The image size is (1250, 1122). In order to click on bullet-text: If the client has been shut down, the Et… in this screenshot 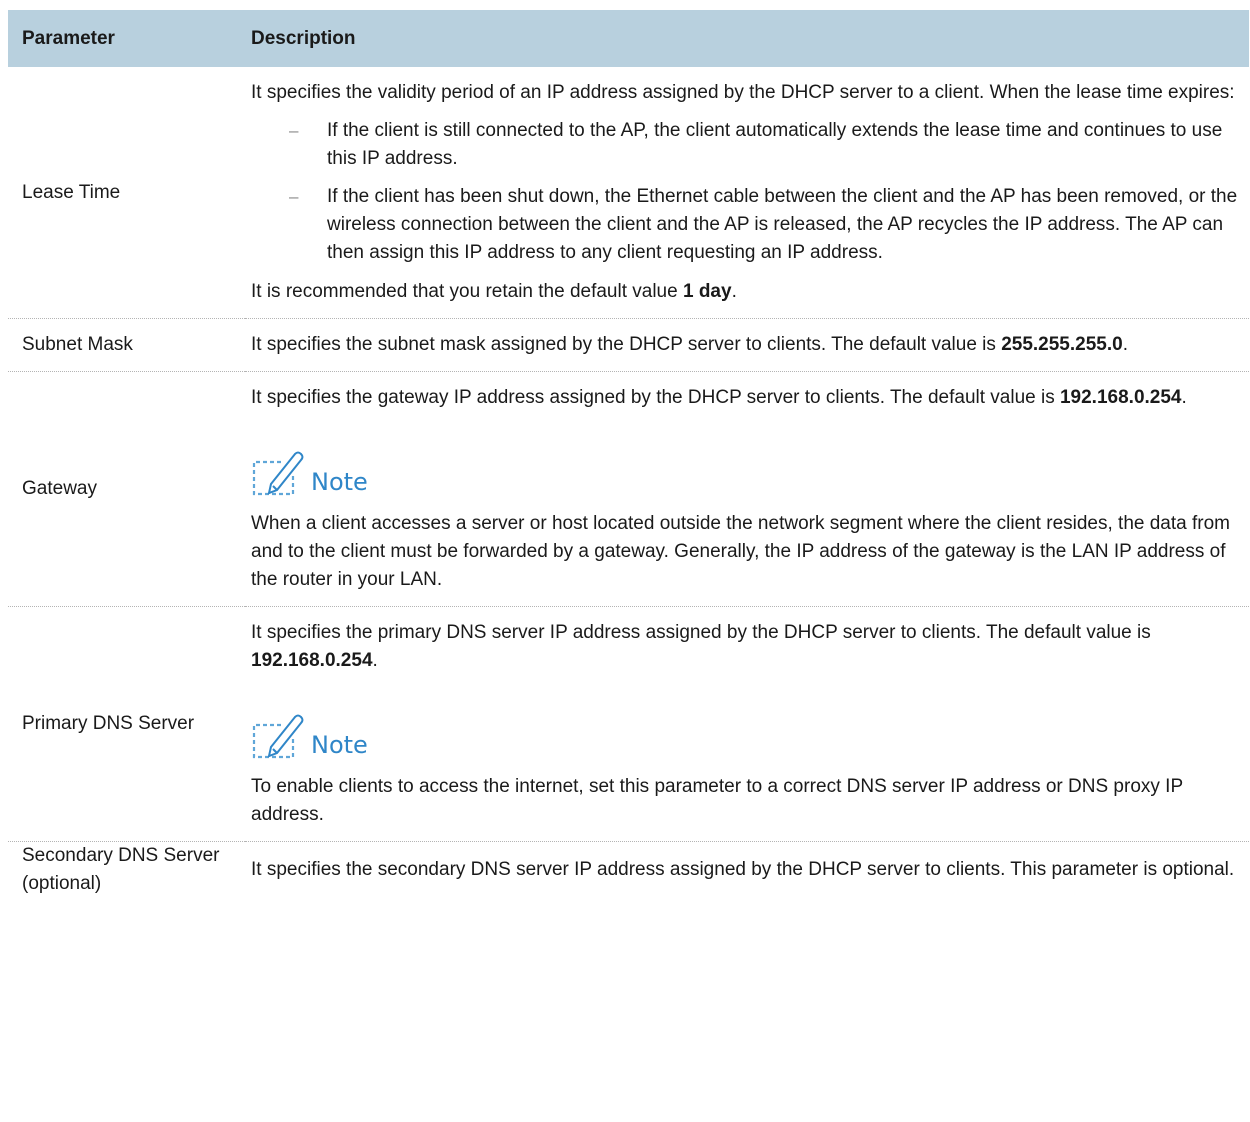, I will do `click(782, 224)`.